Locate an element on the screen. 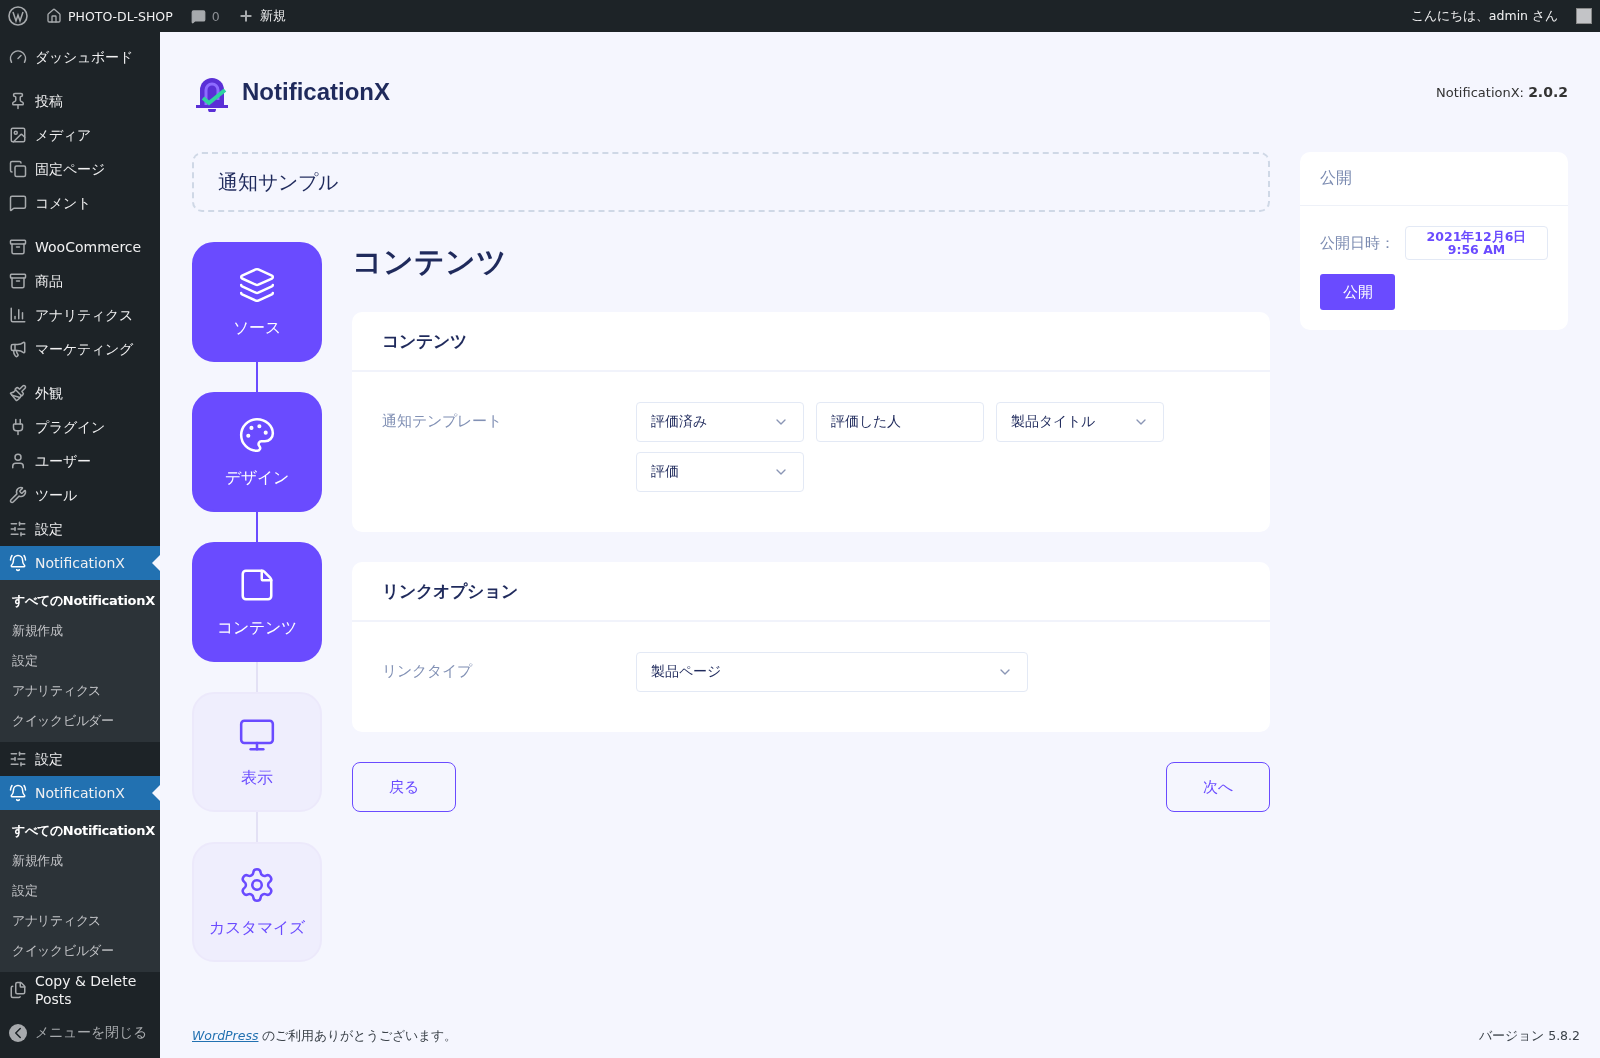 This screenshot has height=1058, width=1600. home-icon is located at coordinates (54, 16).